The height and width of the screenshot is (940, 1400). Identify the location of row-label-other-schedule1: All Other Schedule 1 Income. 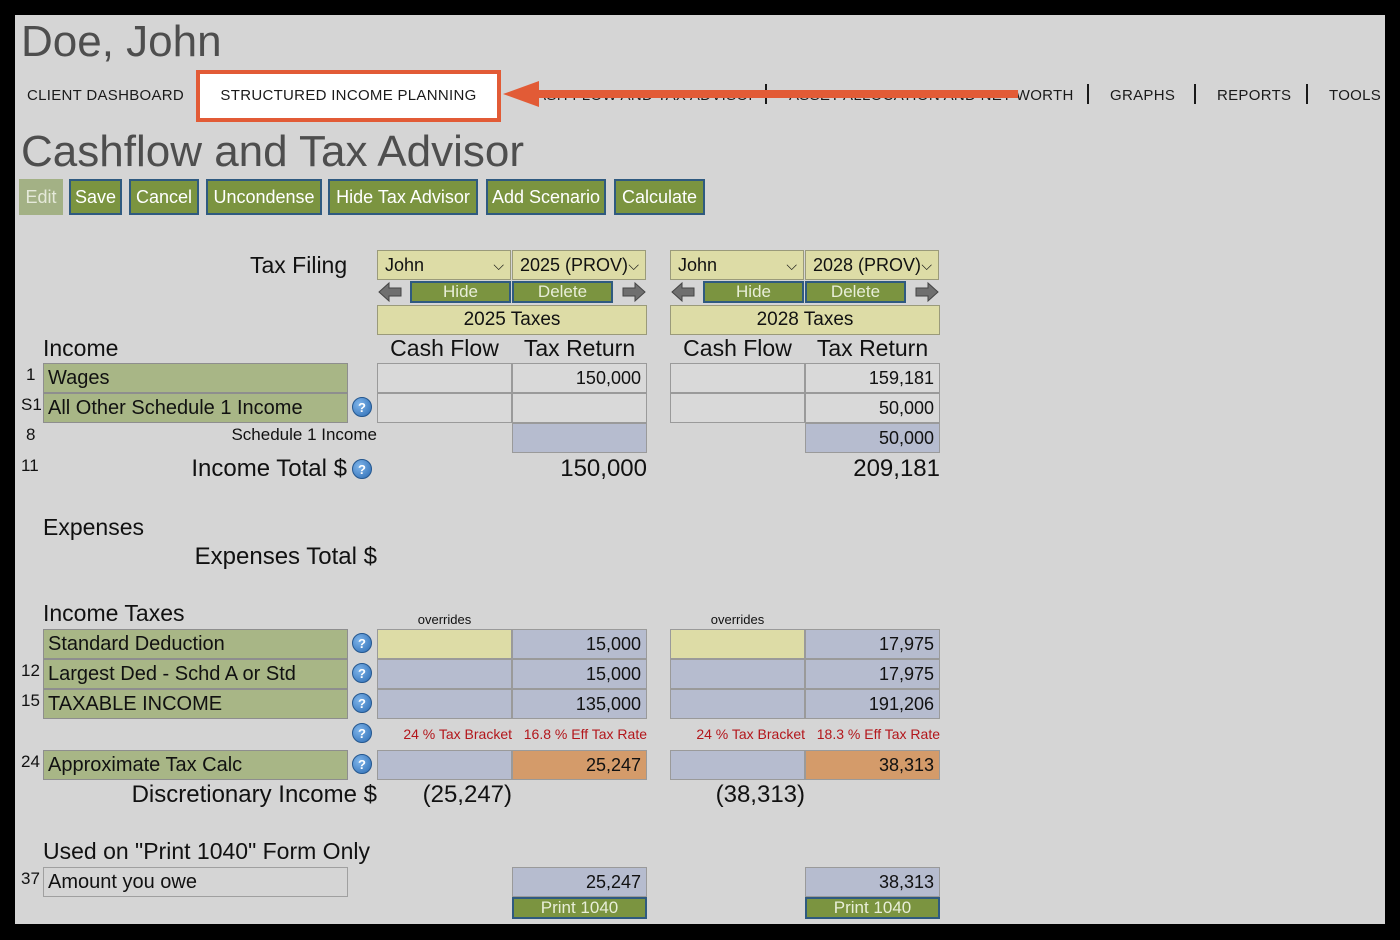
(195, 408).